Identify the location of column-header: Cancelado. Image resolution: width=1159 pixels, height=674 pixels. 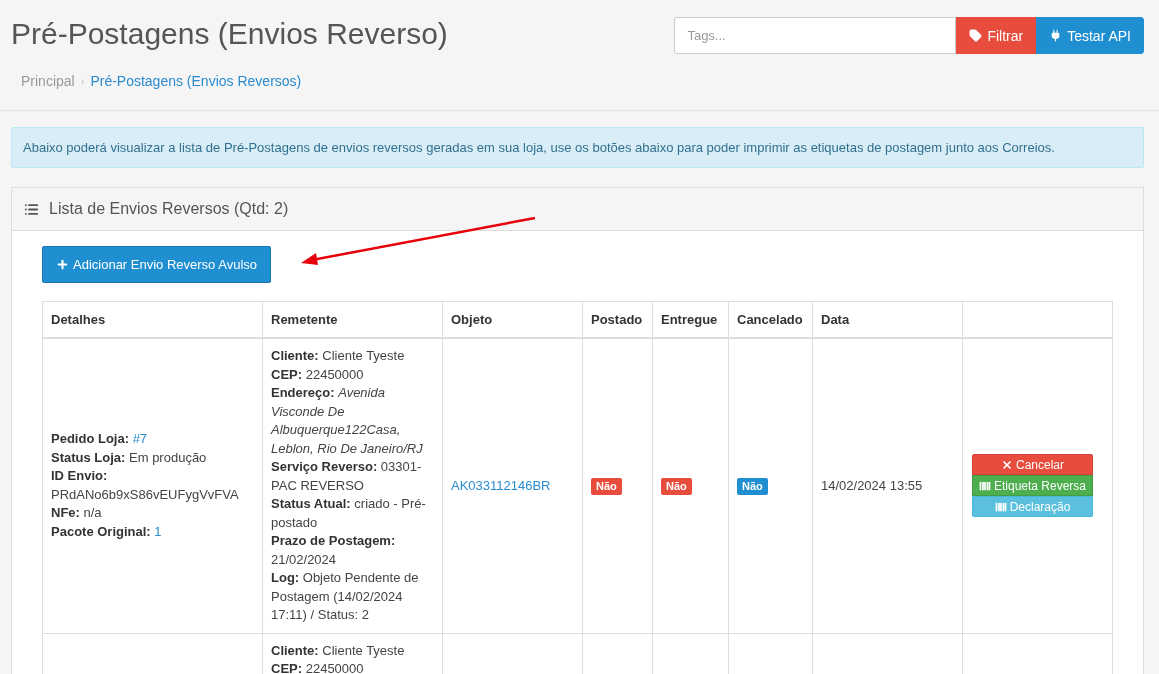
(770, 319).